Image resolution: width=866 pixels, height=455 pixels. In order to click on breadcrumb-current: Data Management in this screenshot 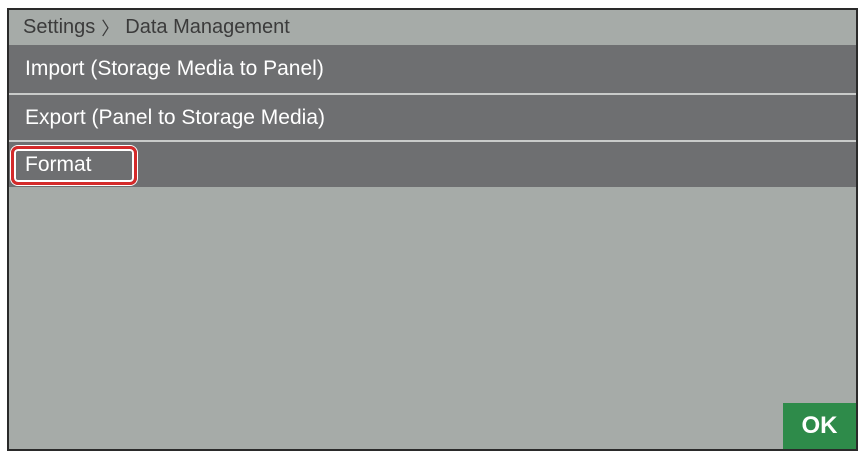, I will do `click(207, 27)`.